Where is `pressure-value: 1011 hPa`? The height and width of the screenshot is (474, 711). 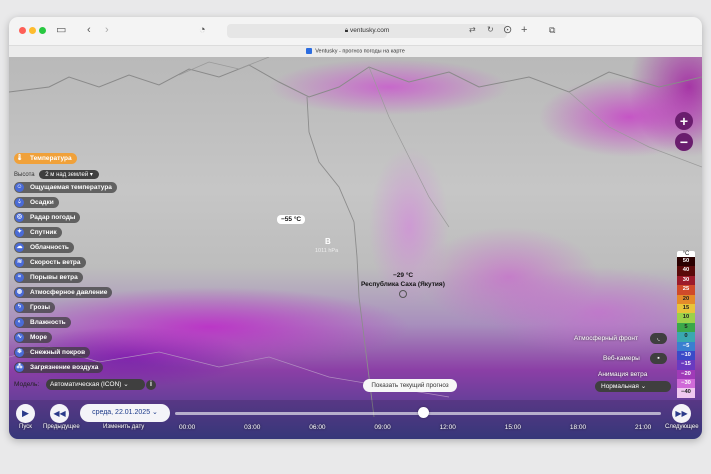
pressure-value: 1011 hPa is located at coordinates (327, 251).